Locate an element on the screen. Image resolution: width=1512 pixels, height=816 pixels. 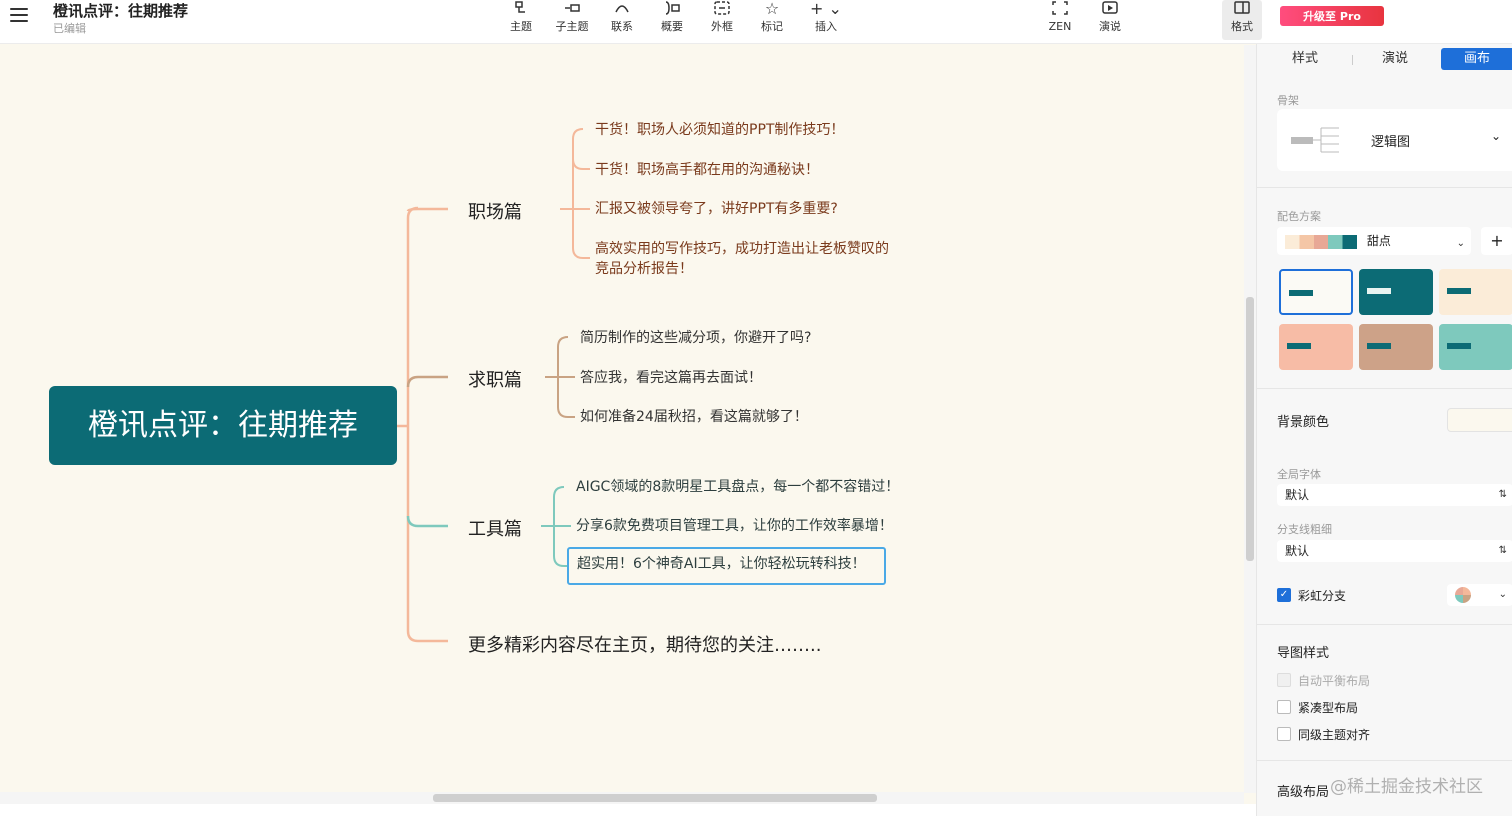
summary-button: 概要 is located at coordinates (672, 20).